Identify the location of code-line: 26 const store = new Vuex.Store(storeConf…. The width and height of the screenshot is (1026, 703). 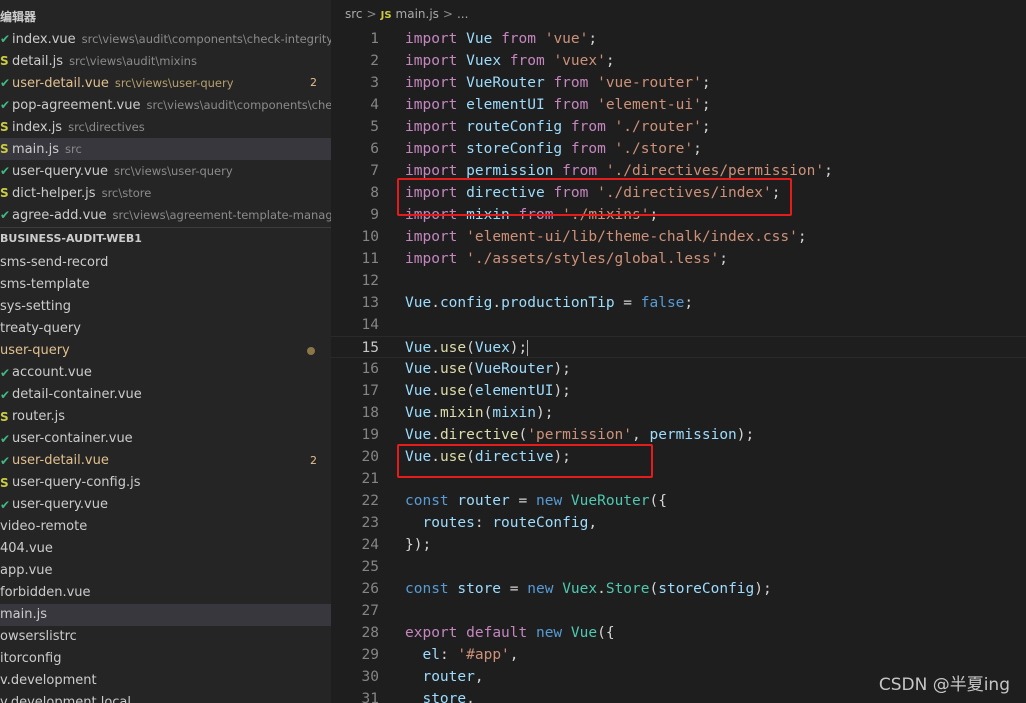
(678, 589).